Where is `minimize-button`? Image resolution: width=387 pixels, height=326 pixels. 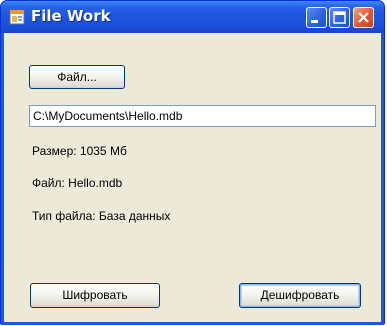
minimize-button is located at coordinates (316, 17).